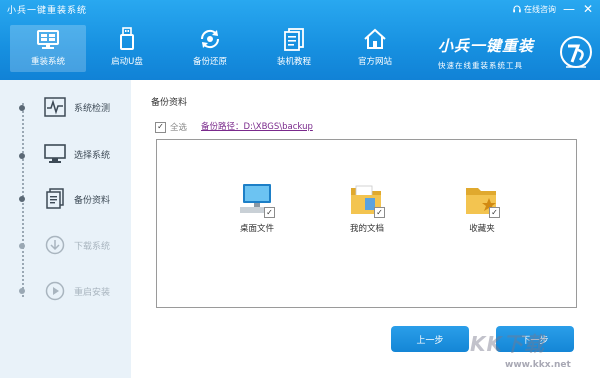  Describe the element at coordinates (538, 365) in the screenshot. I see `watermark-url: www.kkx.net` at that location.